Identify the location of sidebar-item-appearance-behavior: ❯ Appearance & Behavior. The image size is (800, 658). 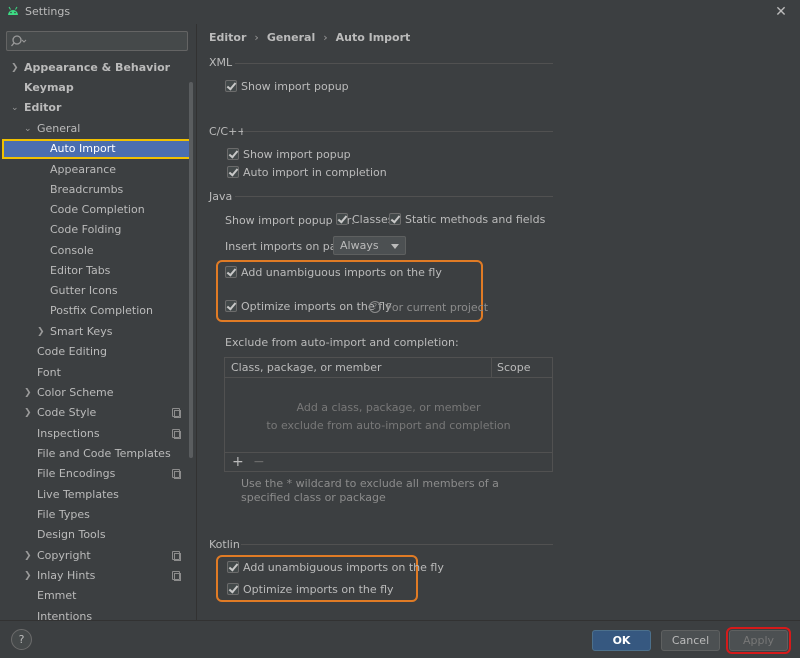
(98, 68).